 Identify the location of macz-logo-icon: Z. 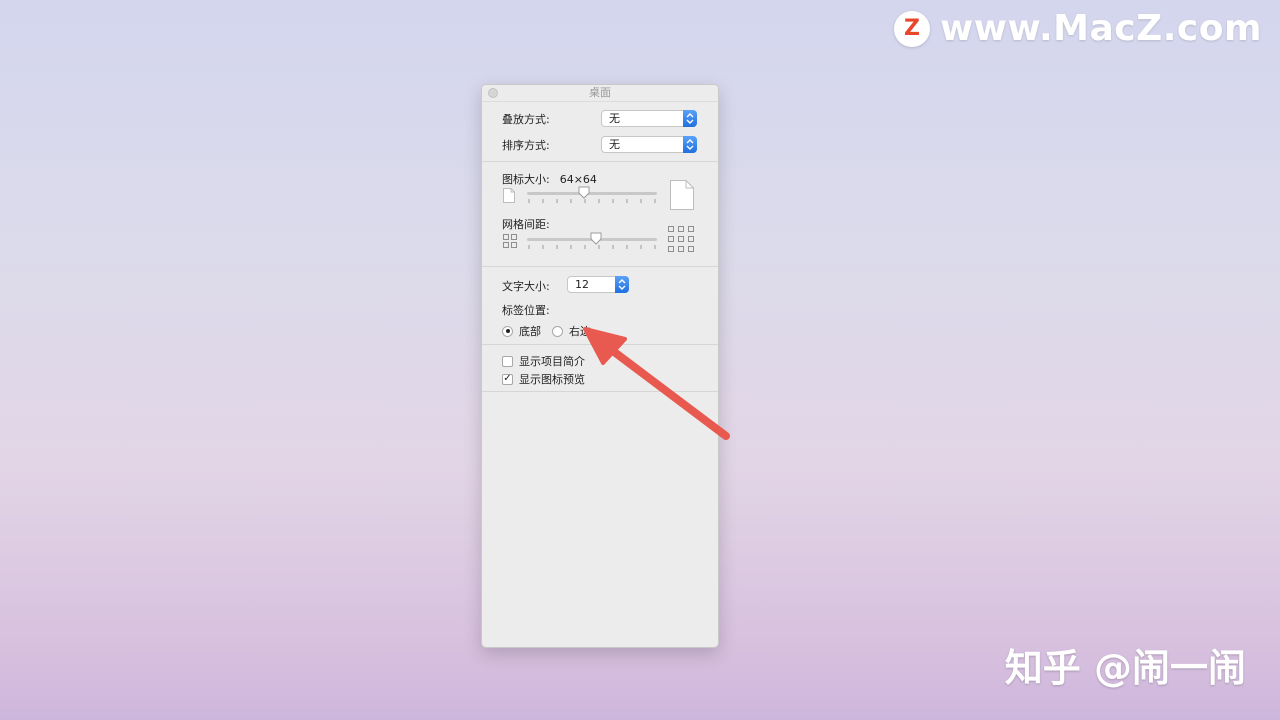
(912, 28).